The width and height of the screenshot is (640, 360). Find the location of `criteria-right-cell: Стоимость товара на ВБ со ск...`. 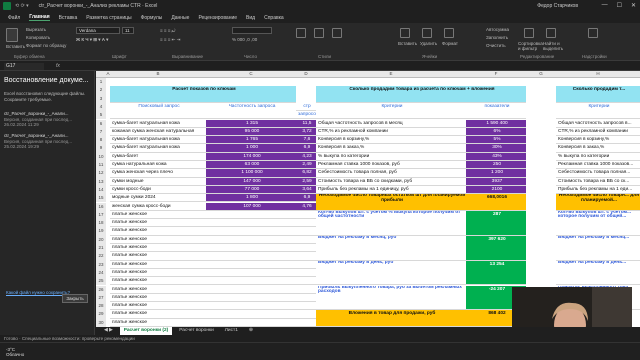

criteria-right-cell: Стоимость товара на ВБ со ск... is located at coordinates (598, 181).